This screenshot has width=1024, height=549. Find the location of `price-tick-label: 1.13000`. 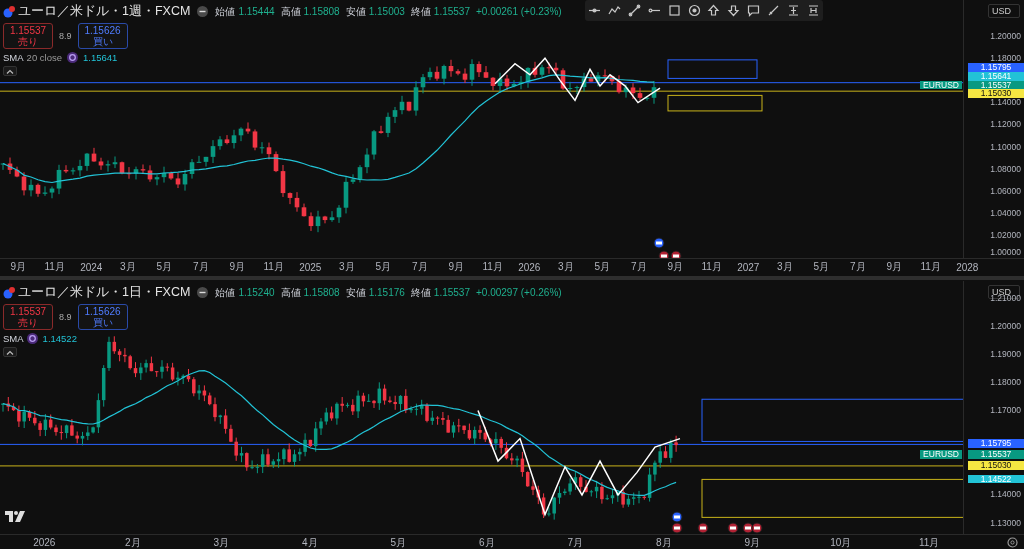

price-tick-label: 1.13000 is located at coordinates (1005, 523).